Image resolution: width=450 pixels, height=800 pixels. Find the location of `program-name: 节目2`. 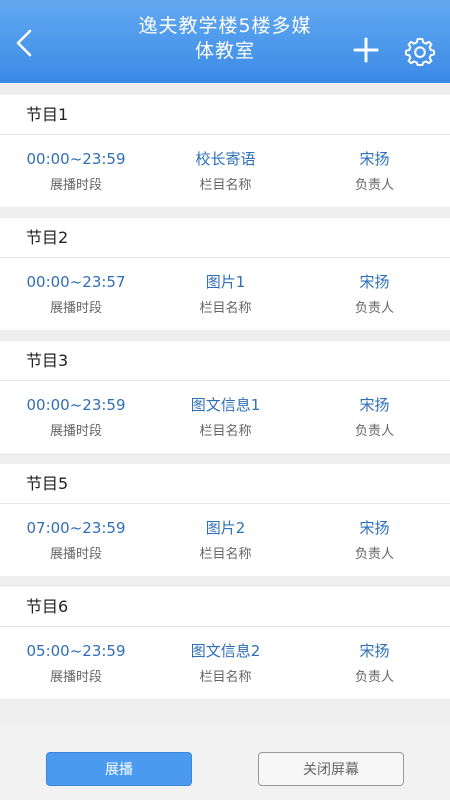

program-name: 节目2 is located at coordinates (225, 238).